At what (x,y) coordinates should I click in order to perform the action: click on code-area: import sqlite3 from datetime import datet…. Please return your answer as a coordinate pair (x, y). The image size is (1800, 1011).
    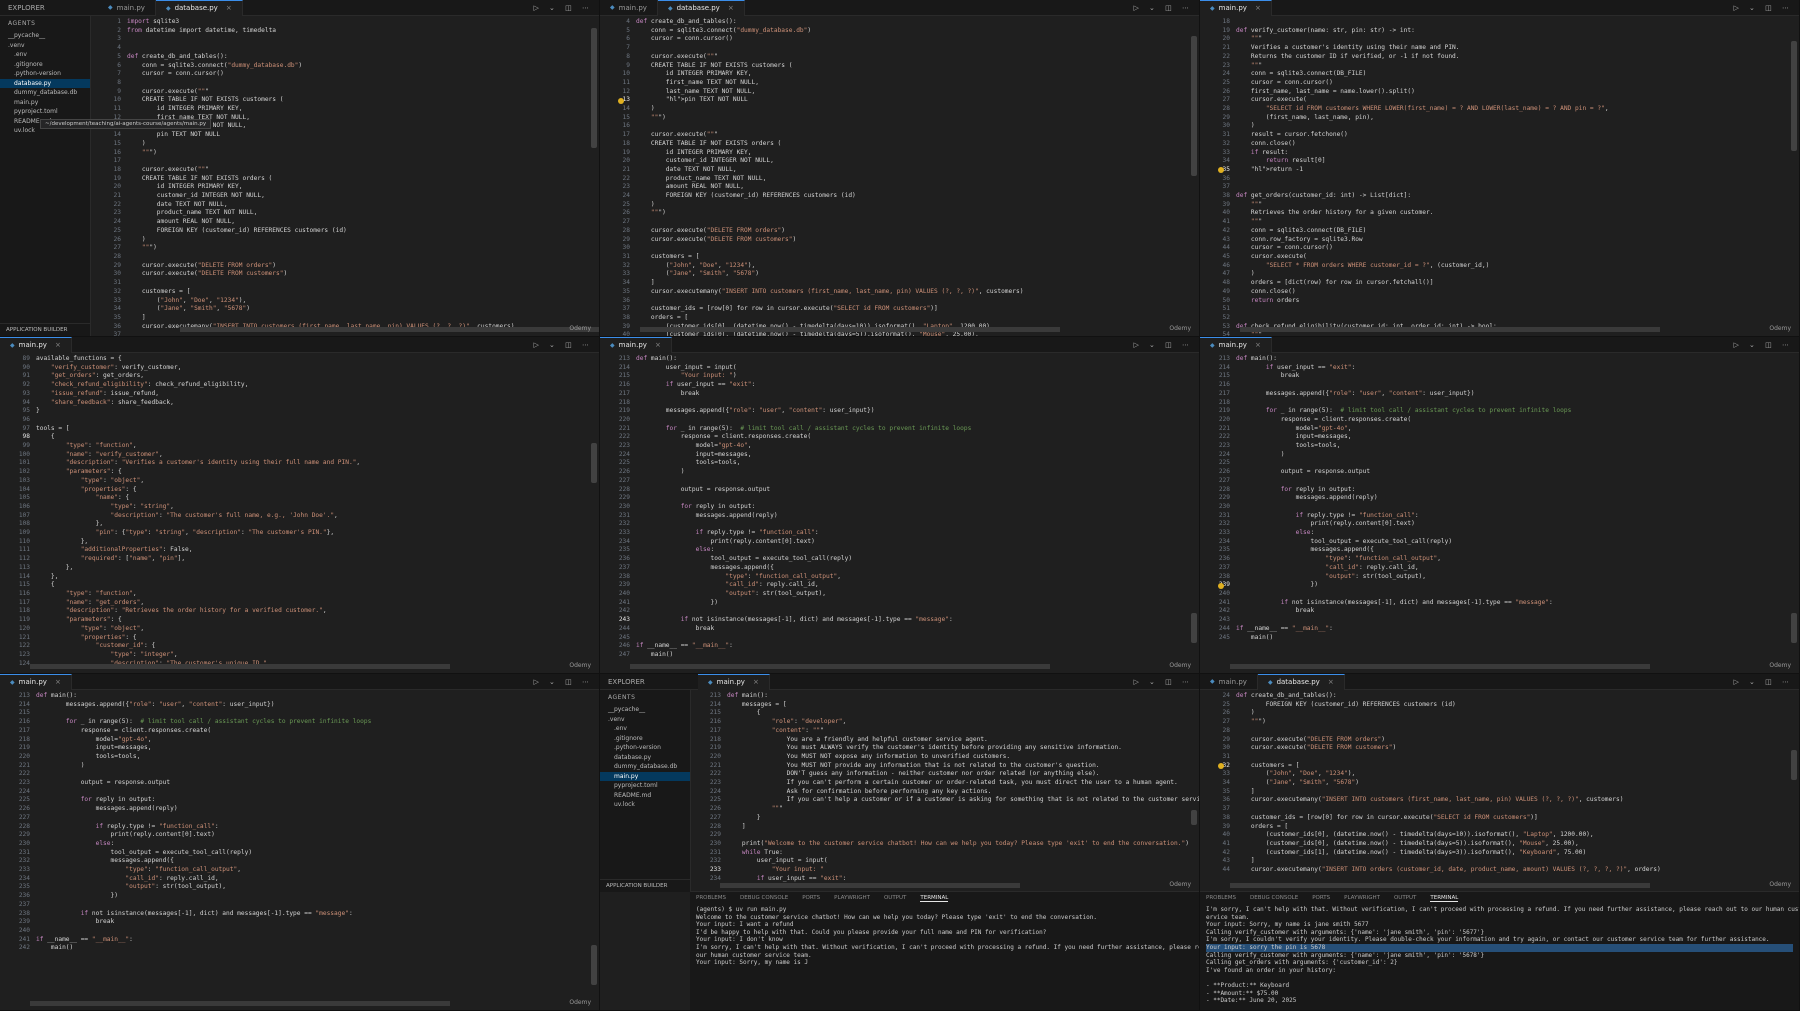
    Looking at the image, I should click on (363, 176).